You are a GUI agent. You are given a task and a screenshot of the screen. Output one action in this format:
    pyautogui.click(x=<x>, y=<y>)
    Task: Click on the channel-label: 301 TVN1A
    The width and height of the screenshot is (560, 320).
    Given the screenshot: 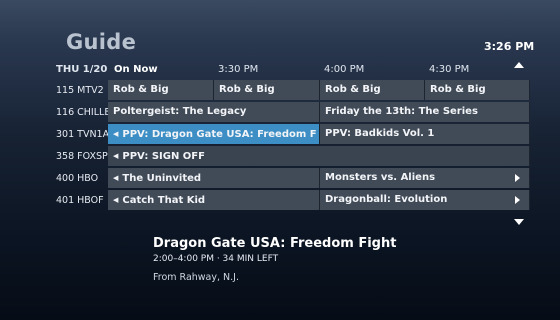 What is the action you would take?
    pyautogui.click(x=82, y=134)
    